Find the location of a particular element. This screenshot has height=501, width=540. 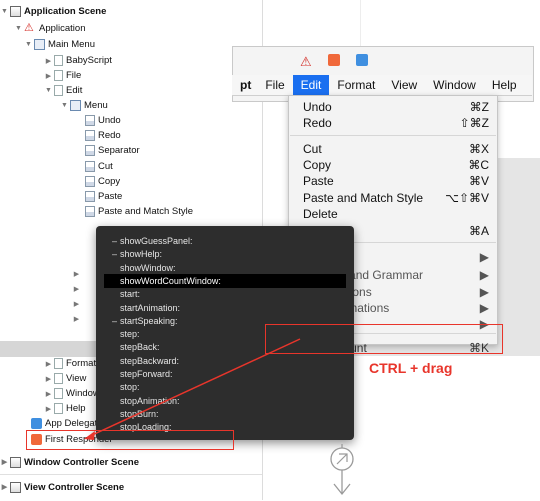

annotation-ctrl-drag: CTRL + drag is located at coordinates (411, 368).